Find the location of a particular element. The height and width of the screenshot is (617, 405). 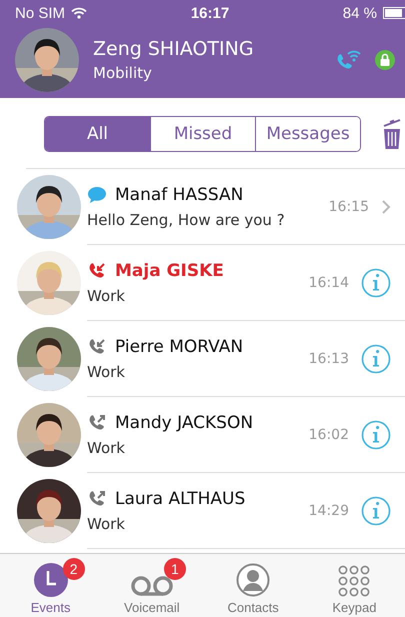

tab-bar-item: Events 2 is located at coordinates (51, 585).